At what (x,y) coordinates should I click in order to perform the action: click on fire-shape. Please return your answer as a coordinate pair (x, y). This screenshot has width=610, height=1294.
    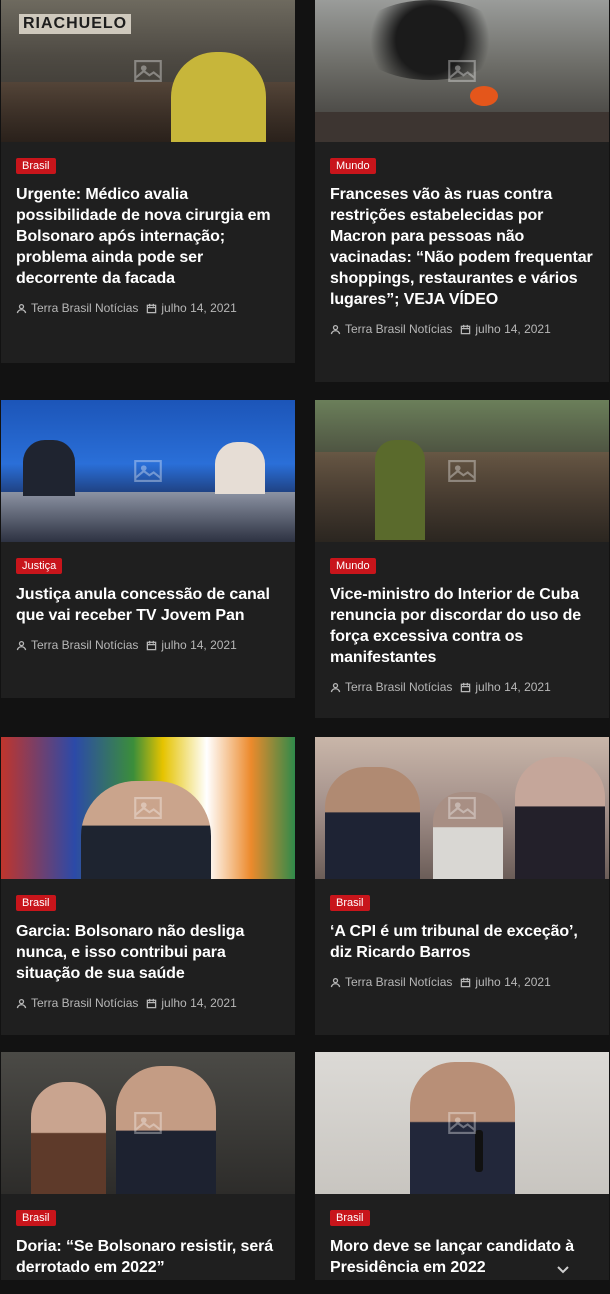
    Looking at the image, I should click on (484, 96).